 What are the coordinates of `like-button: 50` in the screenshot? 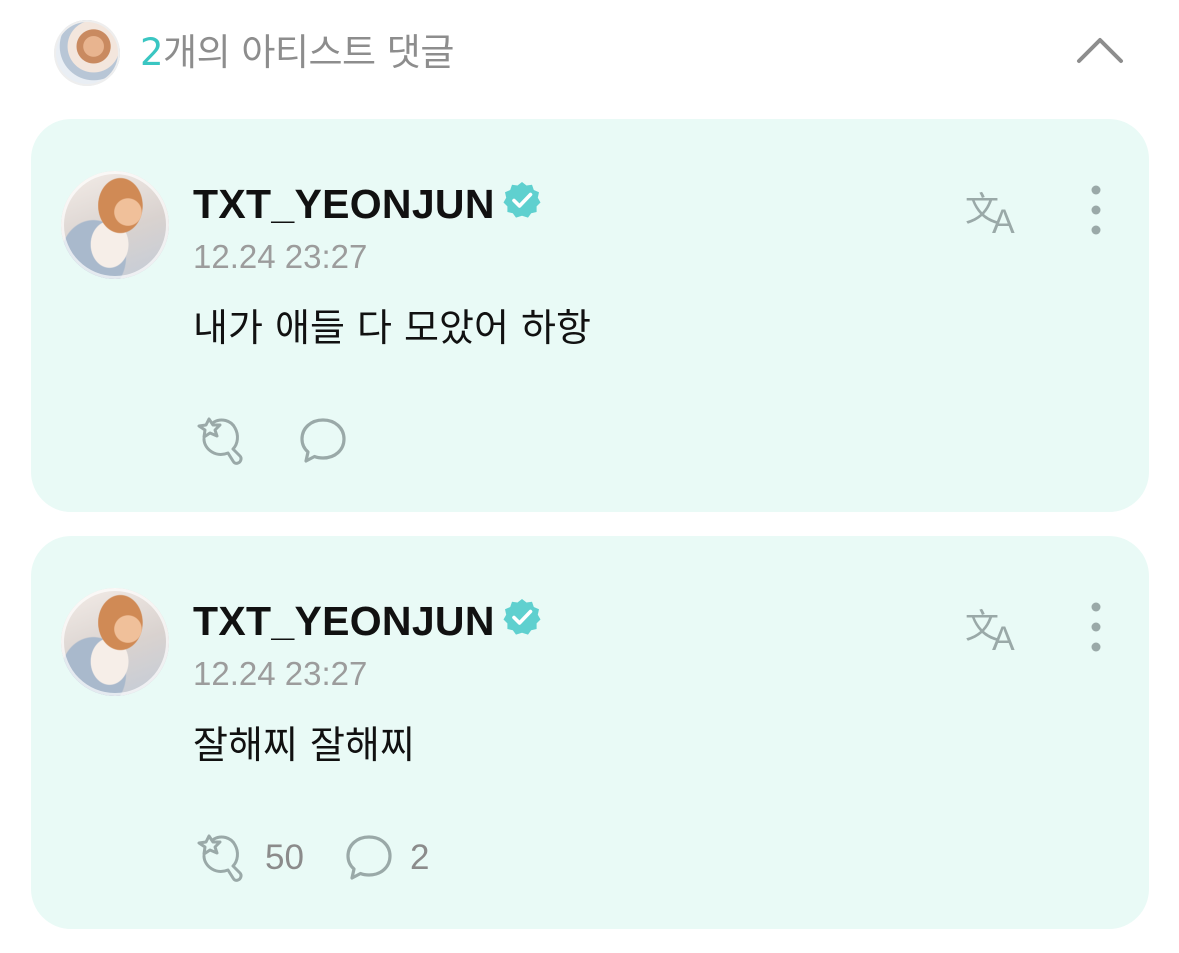 It's located at (248, 858).